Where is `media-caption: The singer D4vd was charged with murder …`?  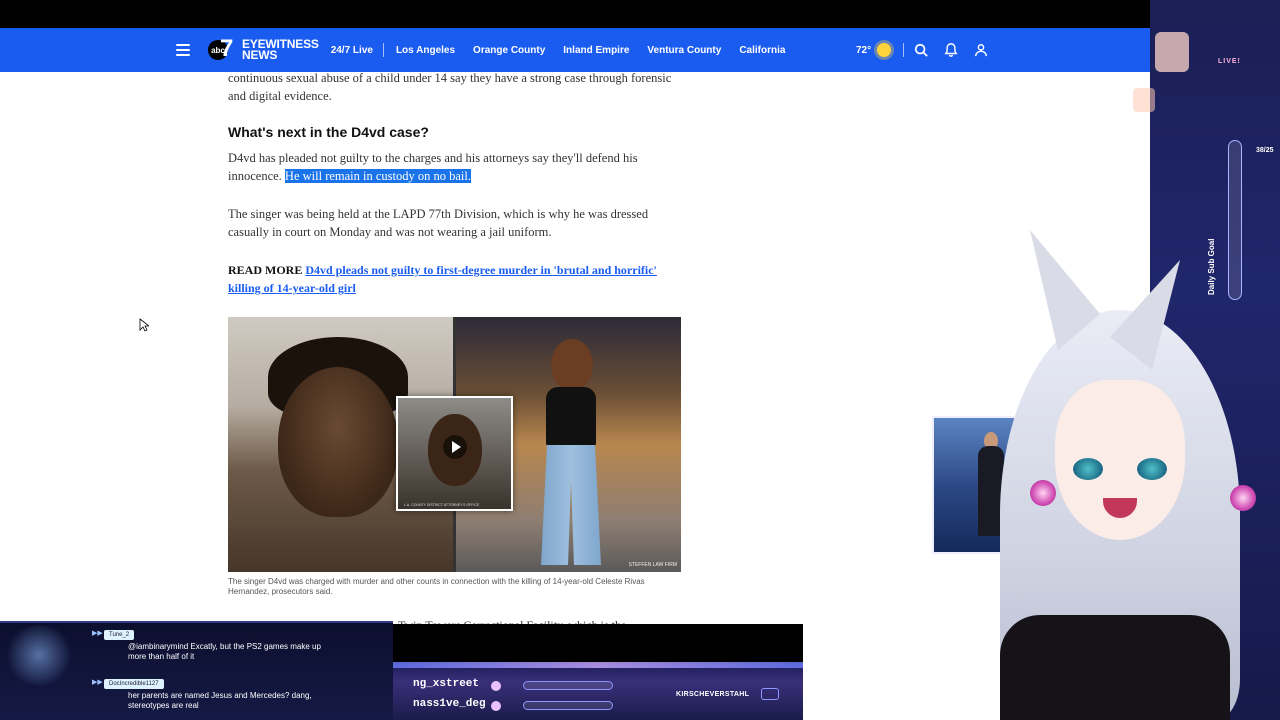
media-caption: The singer D4vd was charged with murder … is located at coordinates (436, 586).